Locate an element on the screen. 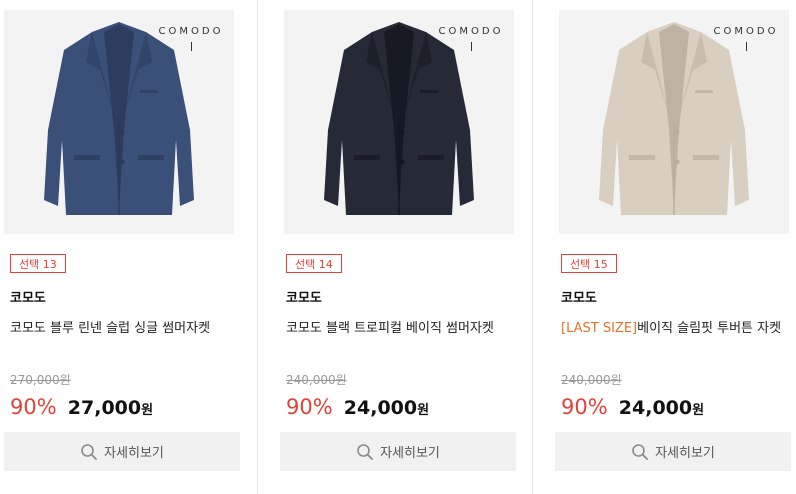 This screenshot has height=494, width=796. original-price: 270,000원 is located at coordinates (40, 380).